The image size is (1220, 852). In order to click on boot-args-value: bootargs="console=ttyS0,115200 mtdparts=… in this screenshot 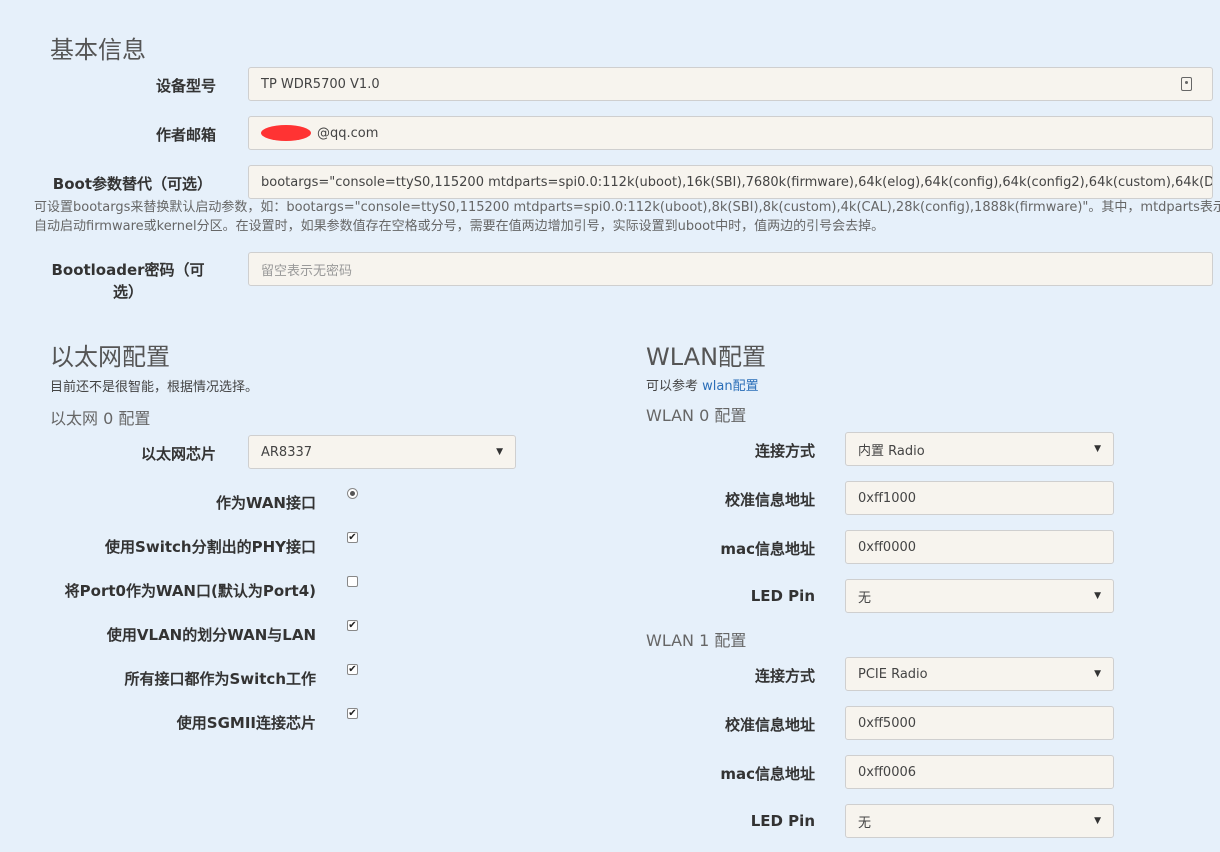, I will do `click(737, 182)`.